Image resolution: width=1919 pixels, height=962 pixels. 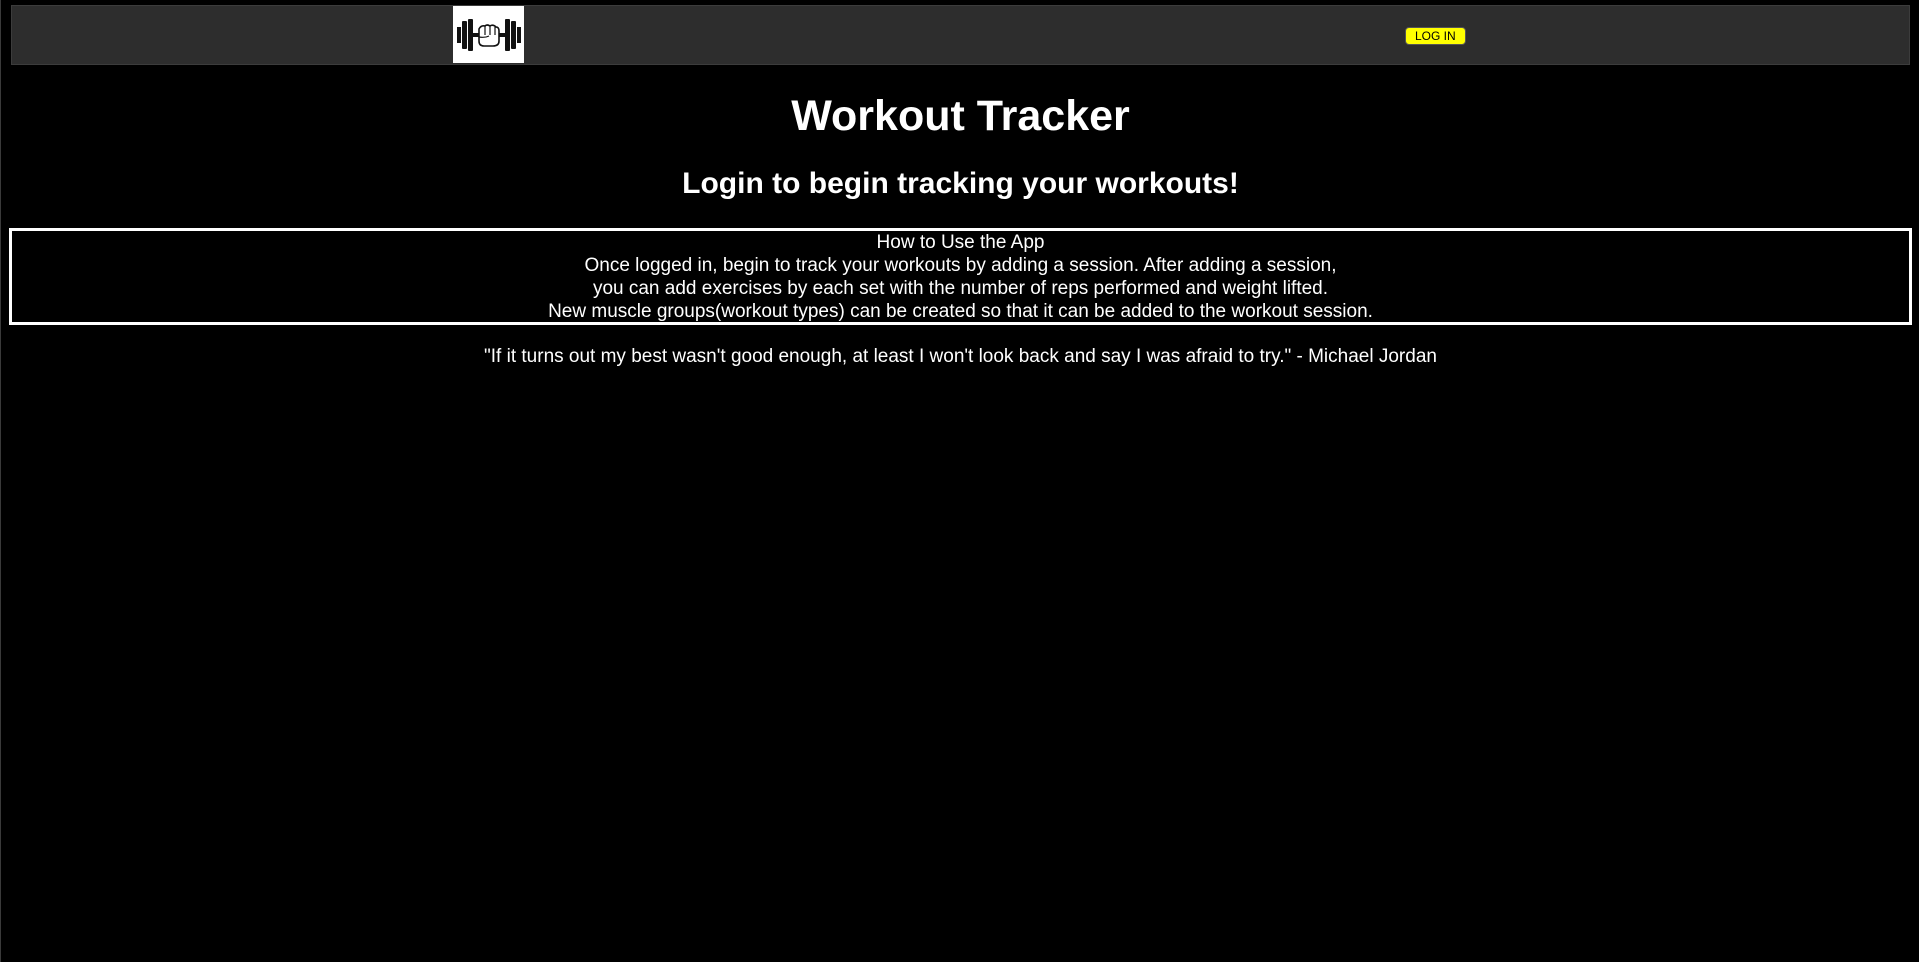 I want to click on login-button: LOG IN, so click(x=1435, y=36).